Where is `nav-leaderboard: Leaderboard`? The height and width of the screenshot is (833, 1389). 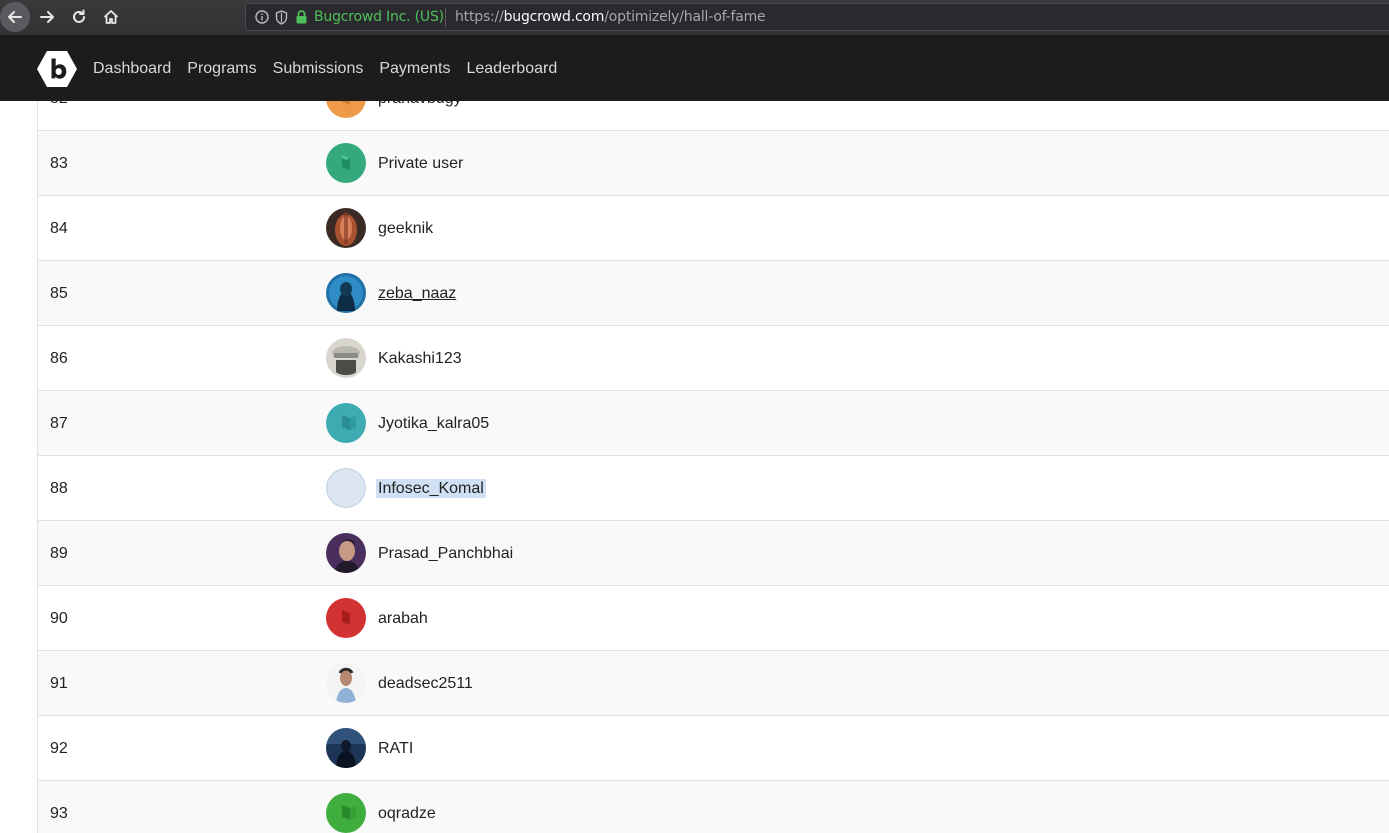 nav-leaderboard: Leaderboard is located at coordinates (511, 69).